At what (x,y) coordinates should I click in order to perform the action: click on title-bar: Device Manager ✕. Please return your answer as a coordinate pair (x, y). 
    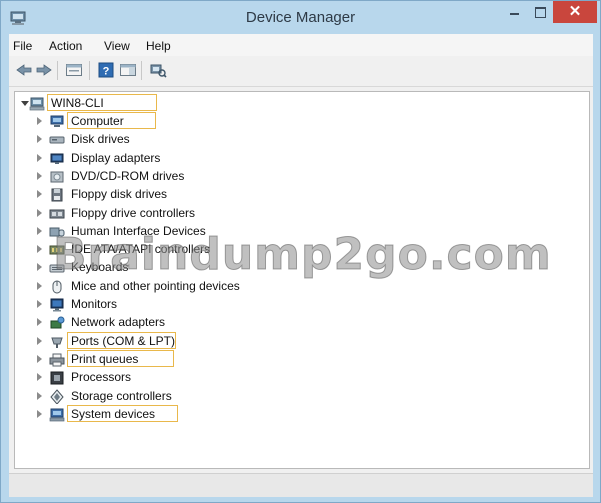
    Looking at the image, I should click on (300, 17).